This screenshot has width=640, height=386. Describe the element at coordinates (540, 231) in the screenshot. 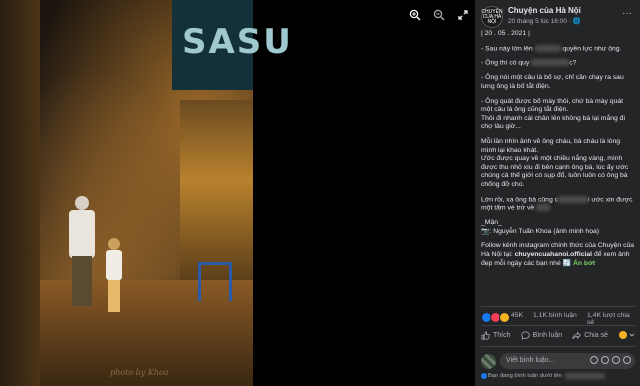

I see `post-photo-credit: 📷: Nguyễn Tuấn Khoa (ảnh minh họa)` at that location.